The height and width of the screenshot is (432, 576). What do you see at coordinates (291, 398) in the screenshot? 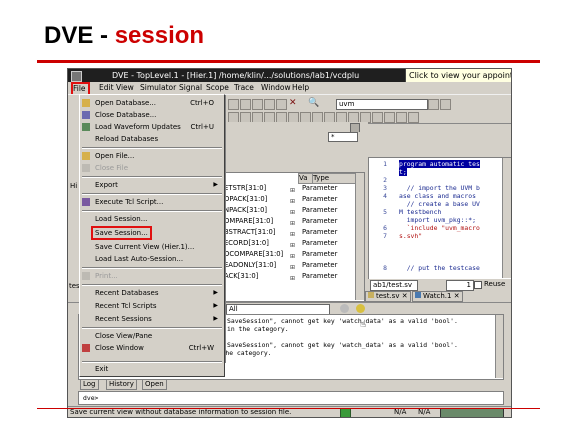
I see `command-line: dve>` at bounding box center [291, 398].